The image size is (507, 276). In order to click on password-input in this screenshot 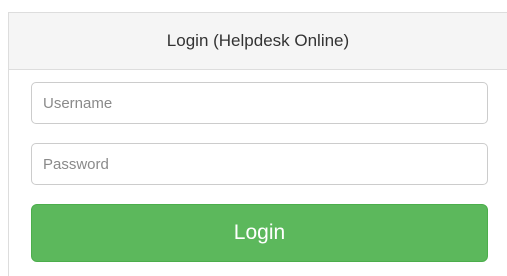, I will do `click(259, 164)`.